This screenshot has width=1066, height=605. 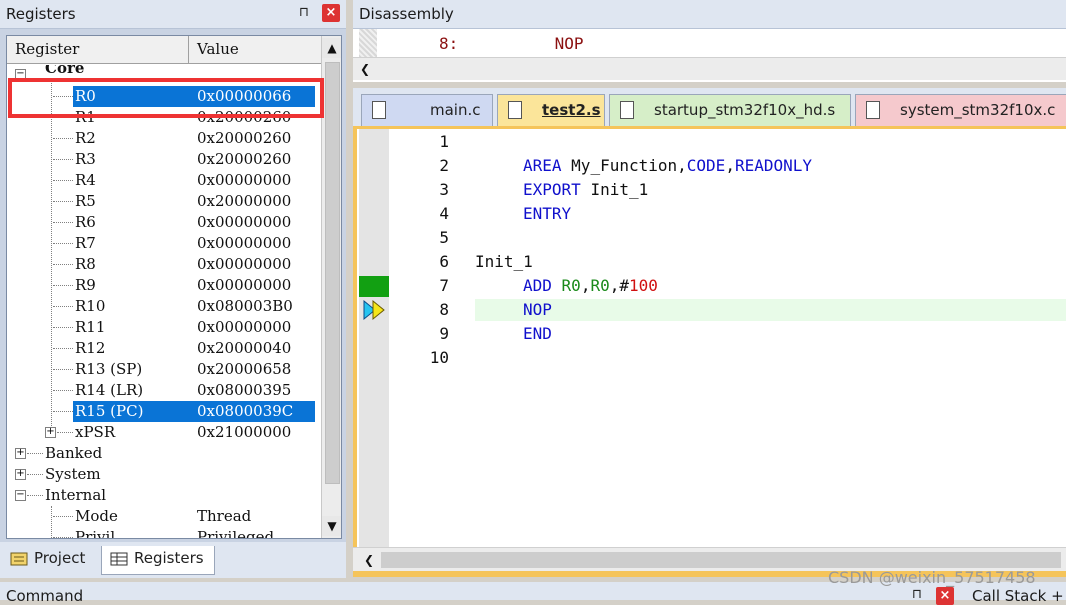 What do you see at coordinates (164, 72) in the screenshot?
I see `tree-node-core: − Core` at bounding box center [164, 72].